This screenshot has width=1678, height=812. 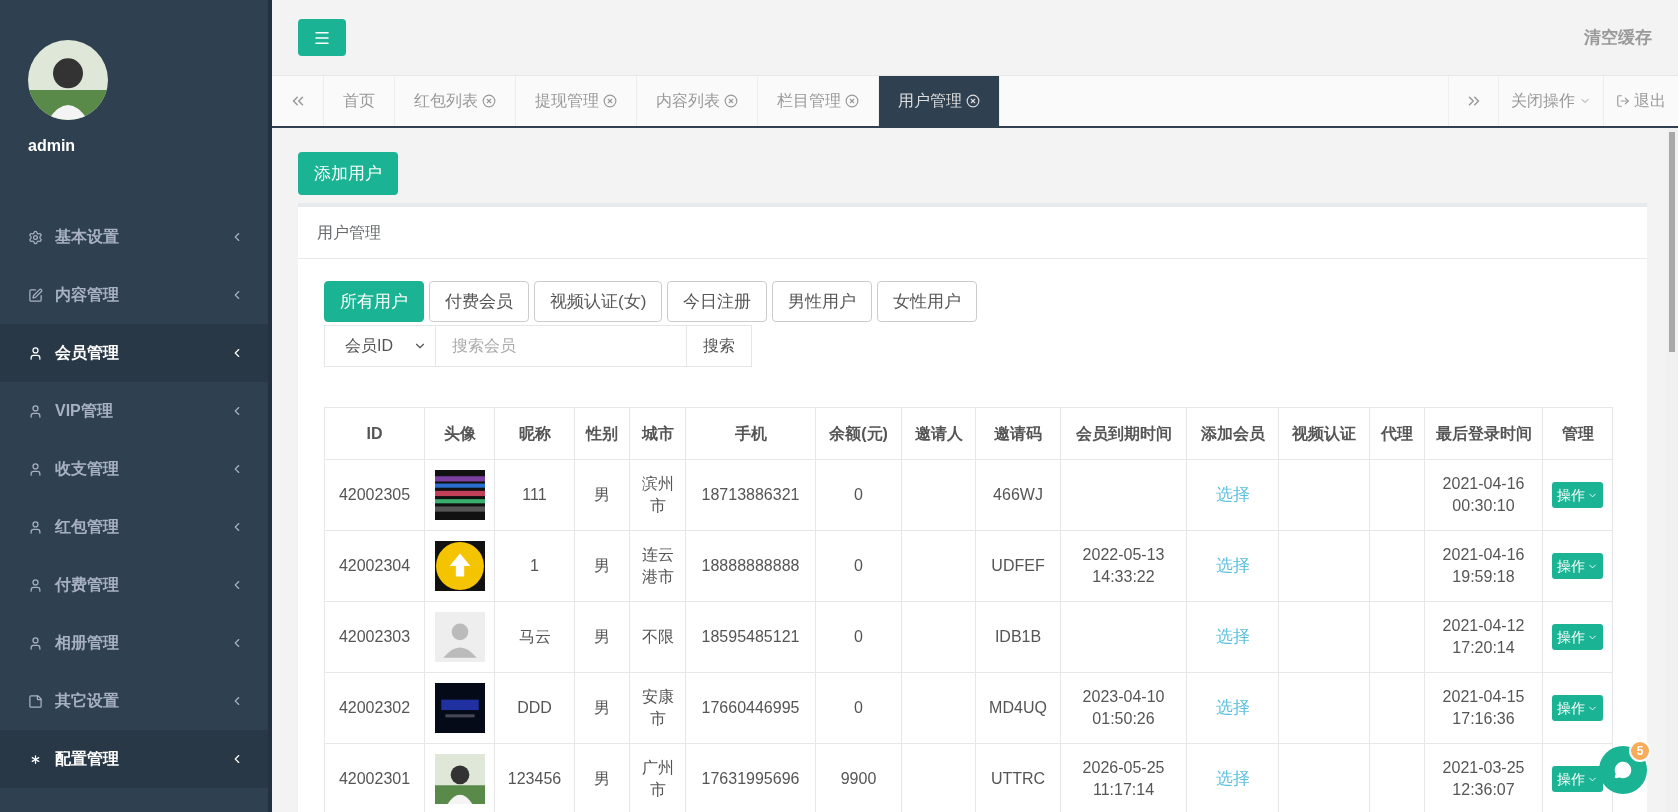 What do you see at coordinates (134, 469) in the screenshot?
I see `sidebar-item: 收支管理` at bounding box center [134, 469].